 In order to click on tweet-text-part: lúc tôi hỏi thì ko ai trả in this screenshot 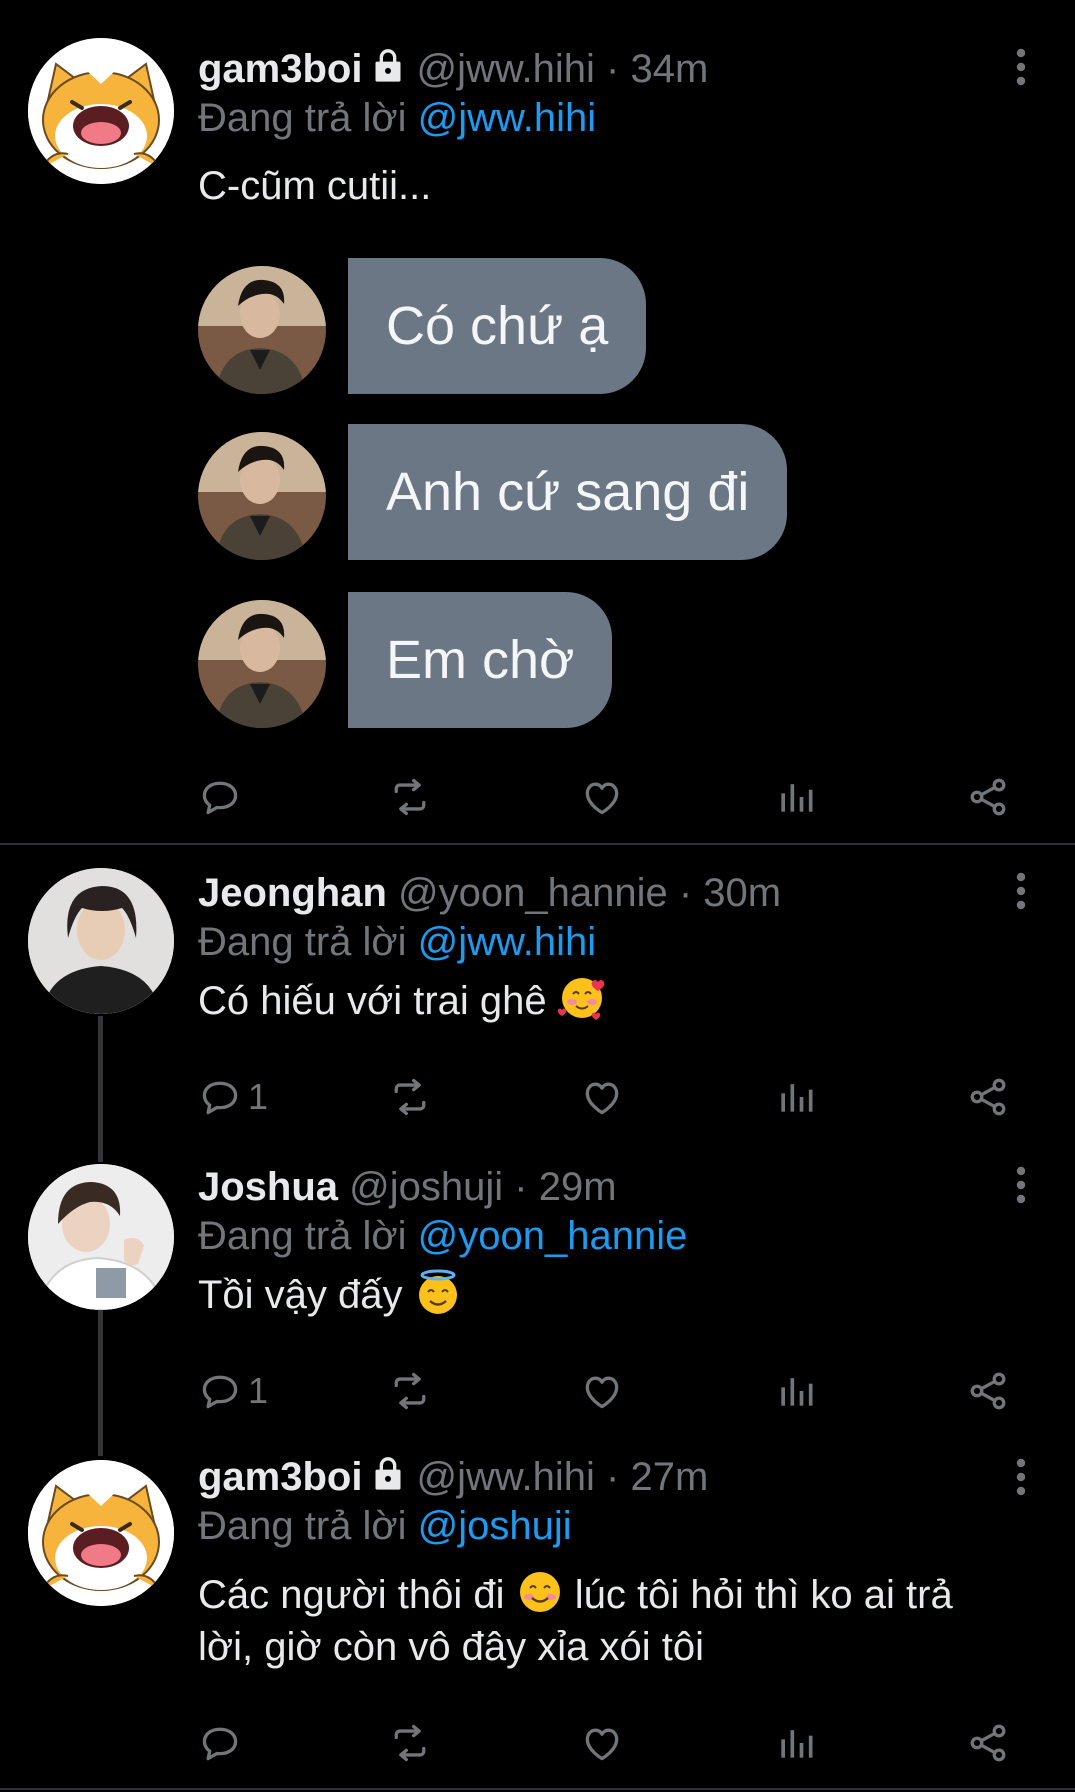, I will do `click(763, 1595)`.